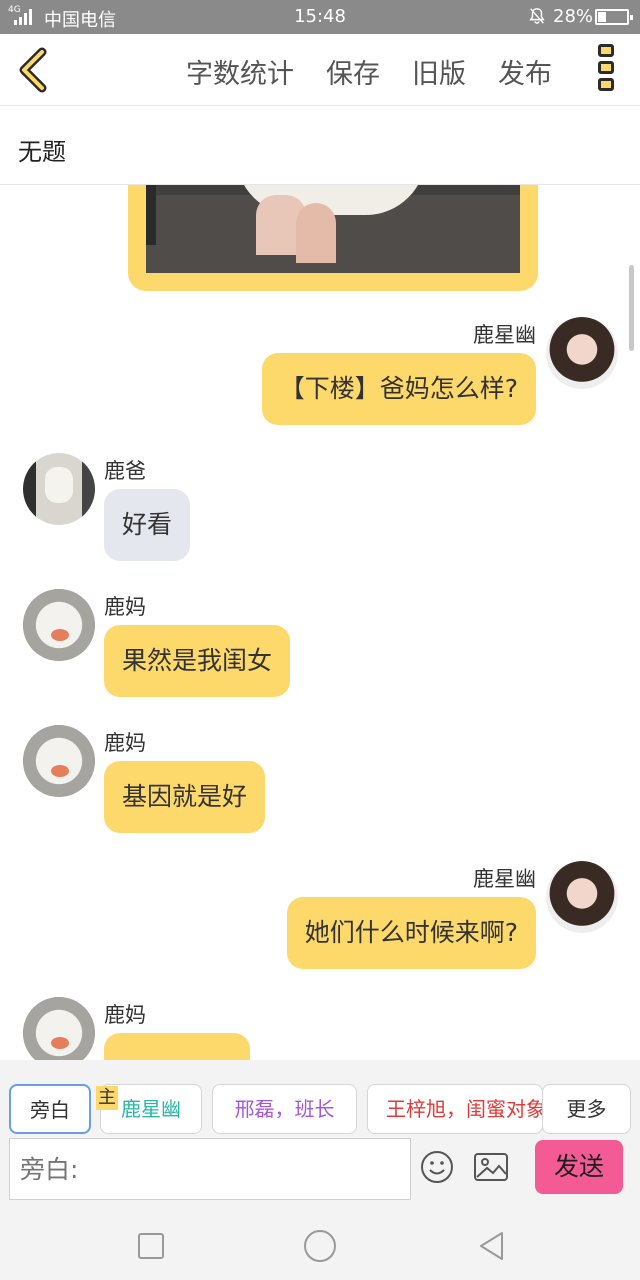  What do you see at coordinates (125, 471) in the screenshot?
I see `message-sender: 鹿爸` at bounding box center [125, 471].